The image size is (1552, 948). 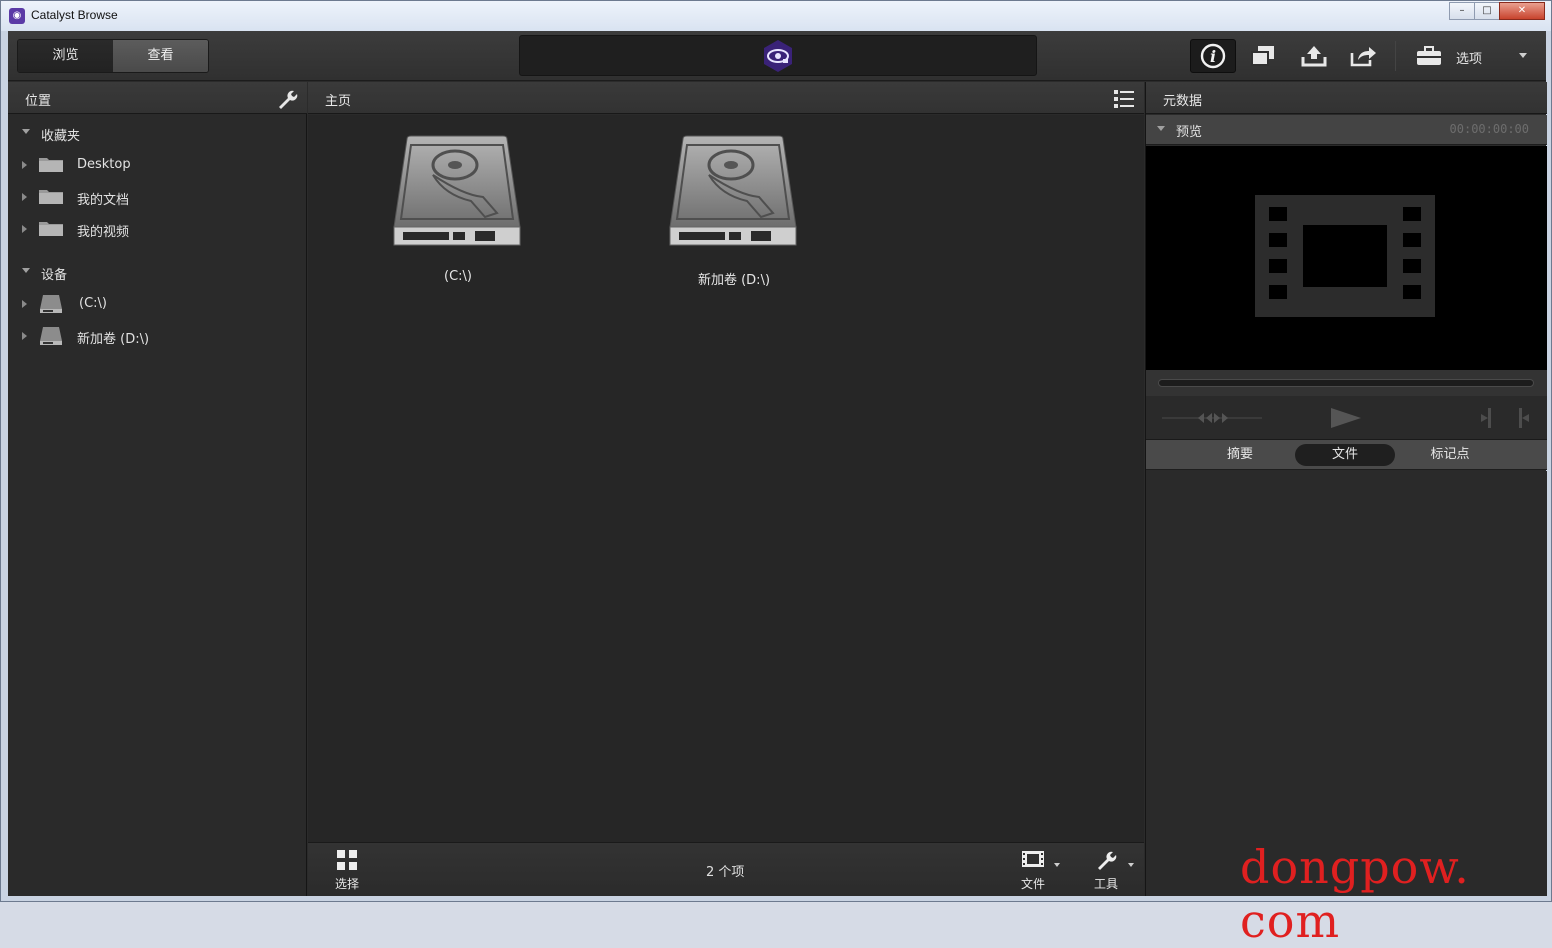 What do you see at coordinates (65, 56) in the screenshot?
I see `tab-browse: 浏览` at bounding box center [65, 56].